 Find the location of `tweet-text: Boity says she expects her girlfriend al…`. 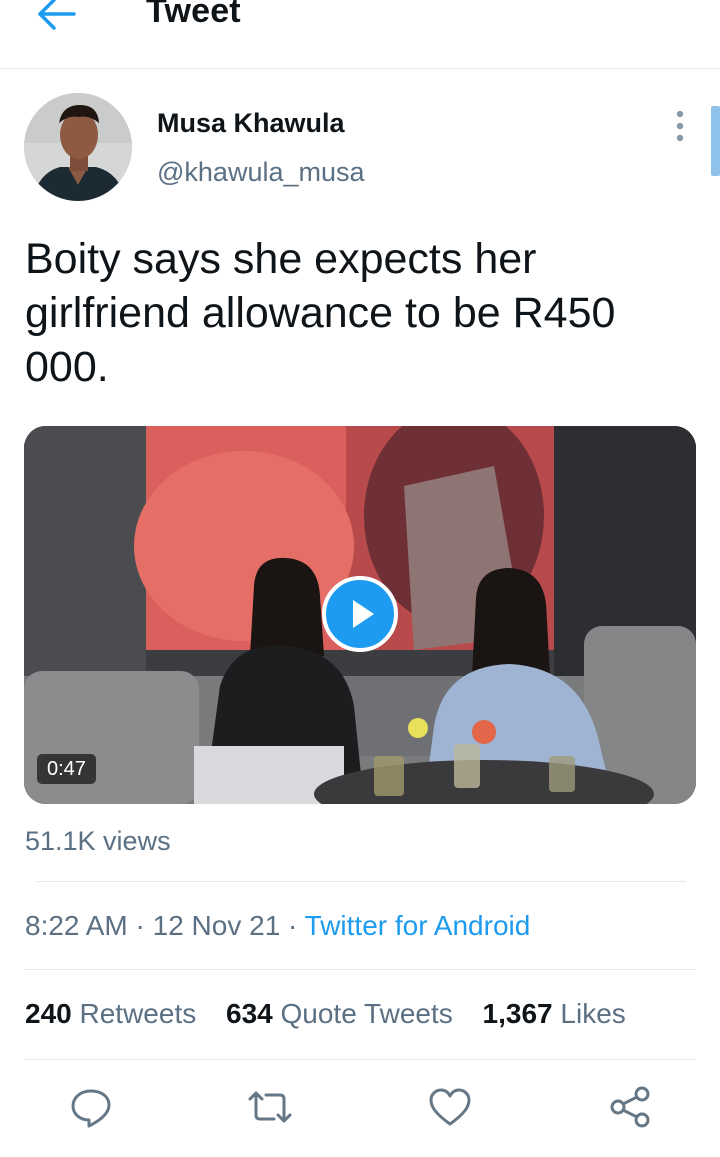

tweet-text: Boity says she expects her girlfriend al… is located at coordinates (320, 313).